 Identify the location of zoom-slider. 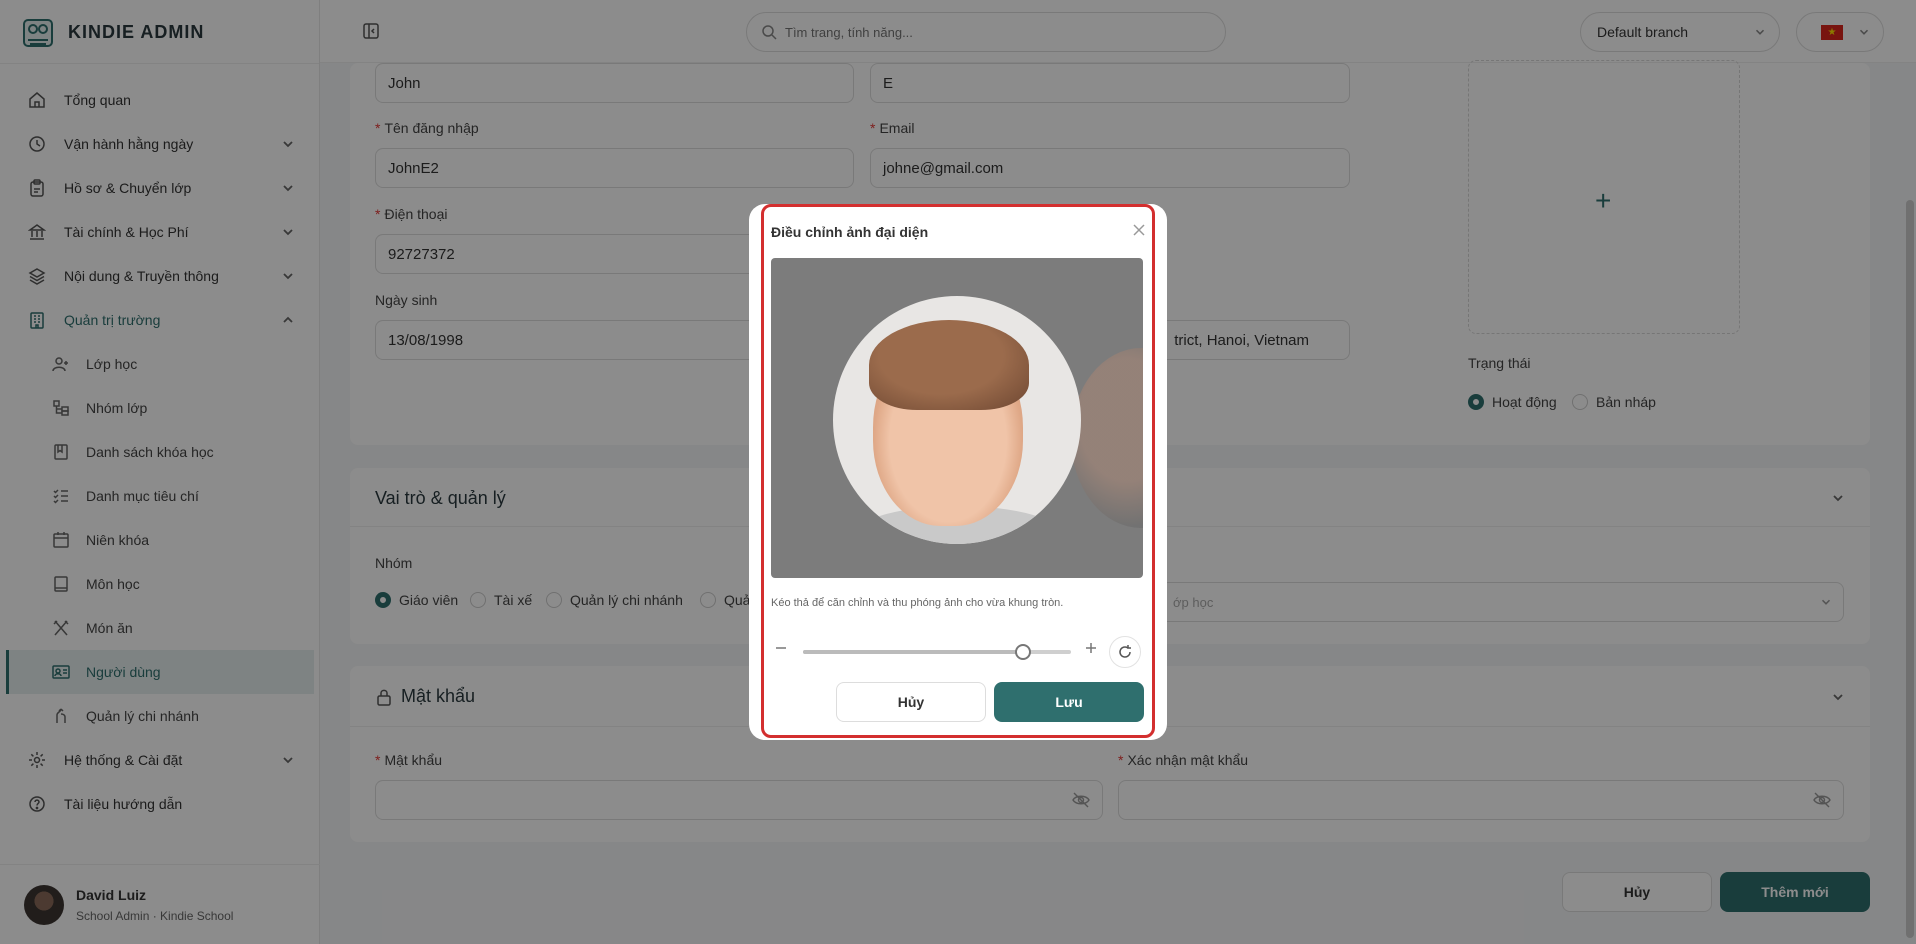
(937, 652).